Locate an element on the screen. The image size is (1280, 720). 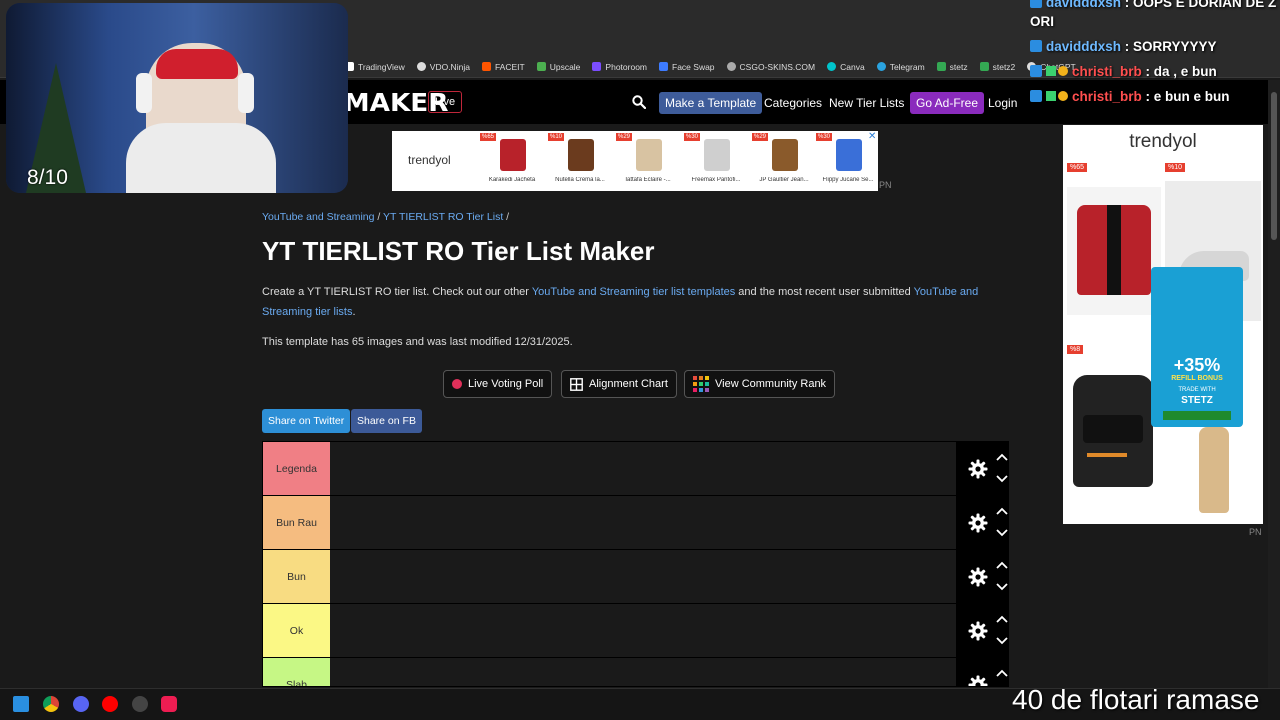
make-template-button: Make a Template is located at coordinates (711, 103).